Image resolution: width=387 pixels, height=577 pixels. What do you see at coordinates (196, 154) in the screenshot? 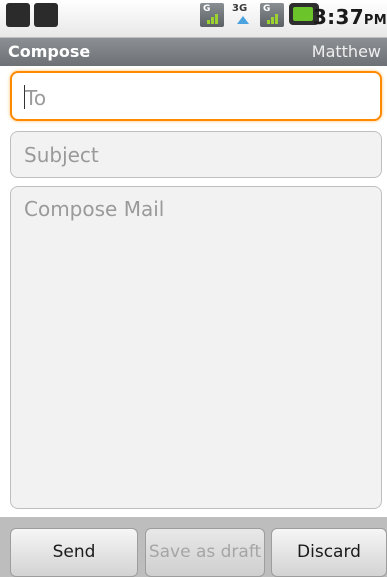
I see `subject-field: Subject` at bounding box center [196, 154].